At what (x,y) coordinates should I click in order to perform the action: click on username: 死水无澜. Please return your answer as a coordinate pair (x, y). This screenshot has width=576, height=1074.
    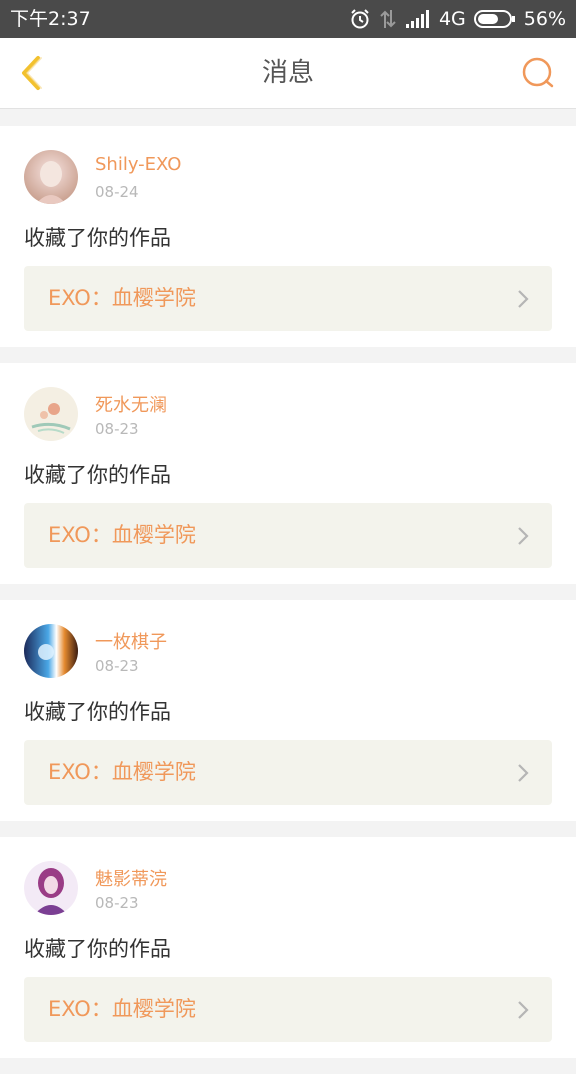
    Looking at the image, I should click on (131, 404).